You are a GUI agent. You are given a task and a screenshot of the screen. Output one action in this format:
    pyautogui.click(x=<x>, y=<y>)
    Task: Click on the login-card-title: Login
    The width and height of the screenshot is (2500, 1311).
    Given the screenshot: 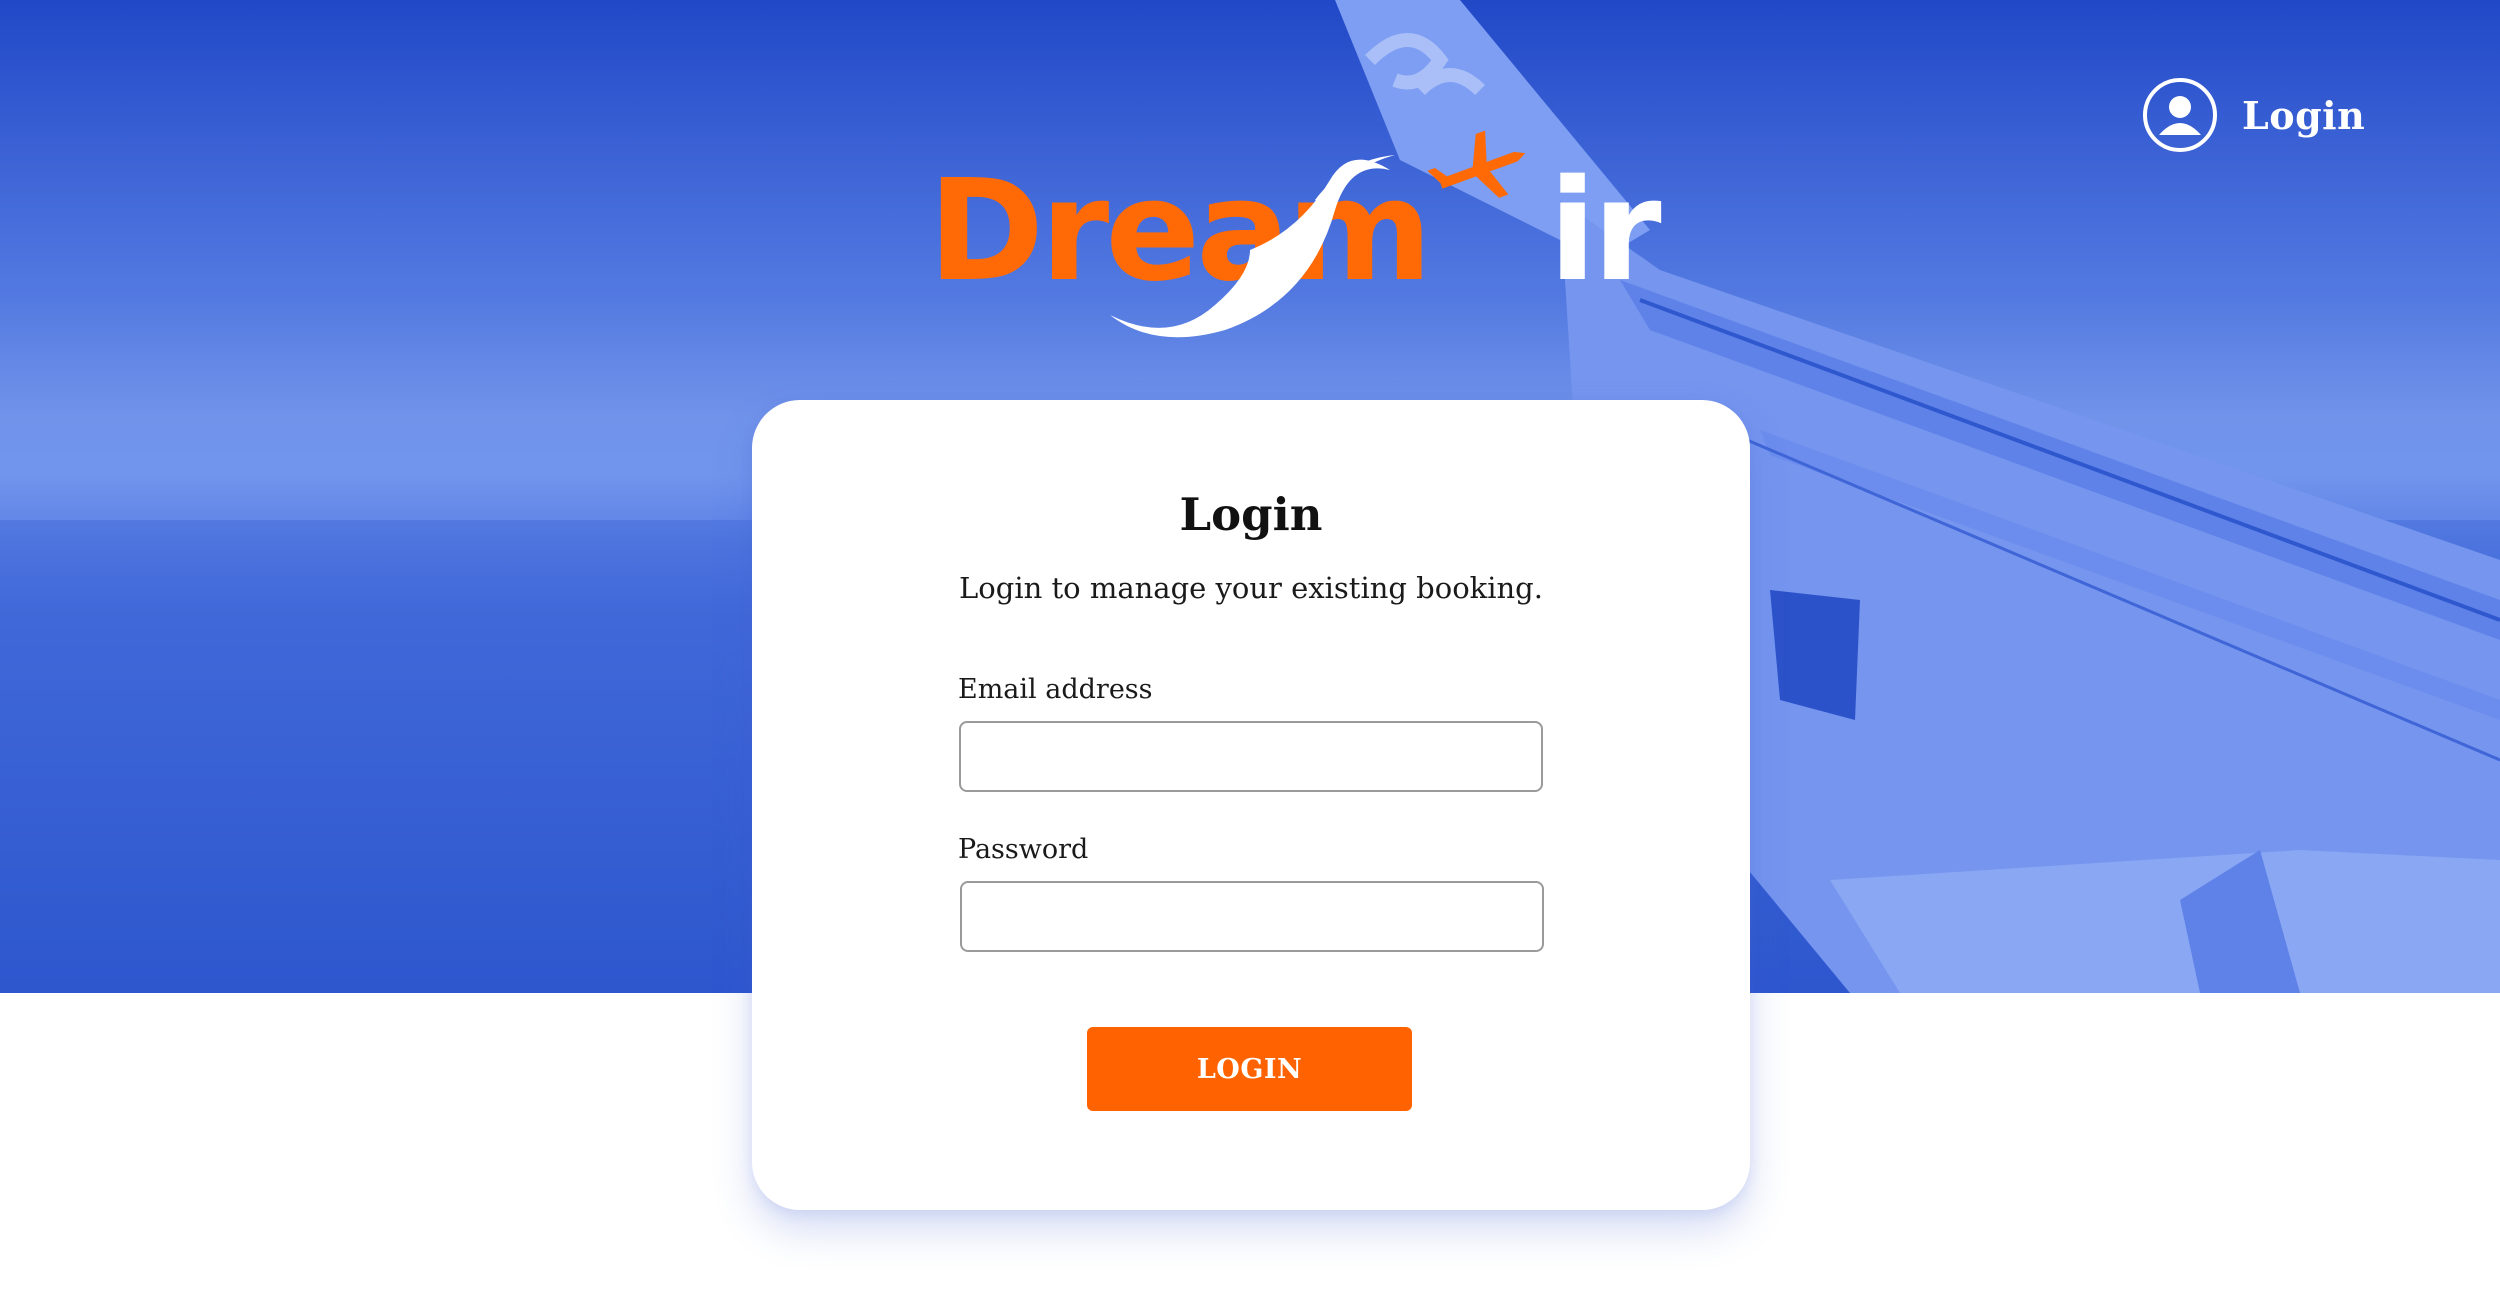 What is the action you would take?
    pyautogui.click(x=1251, y=514)
    